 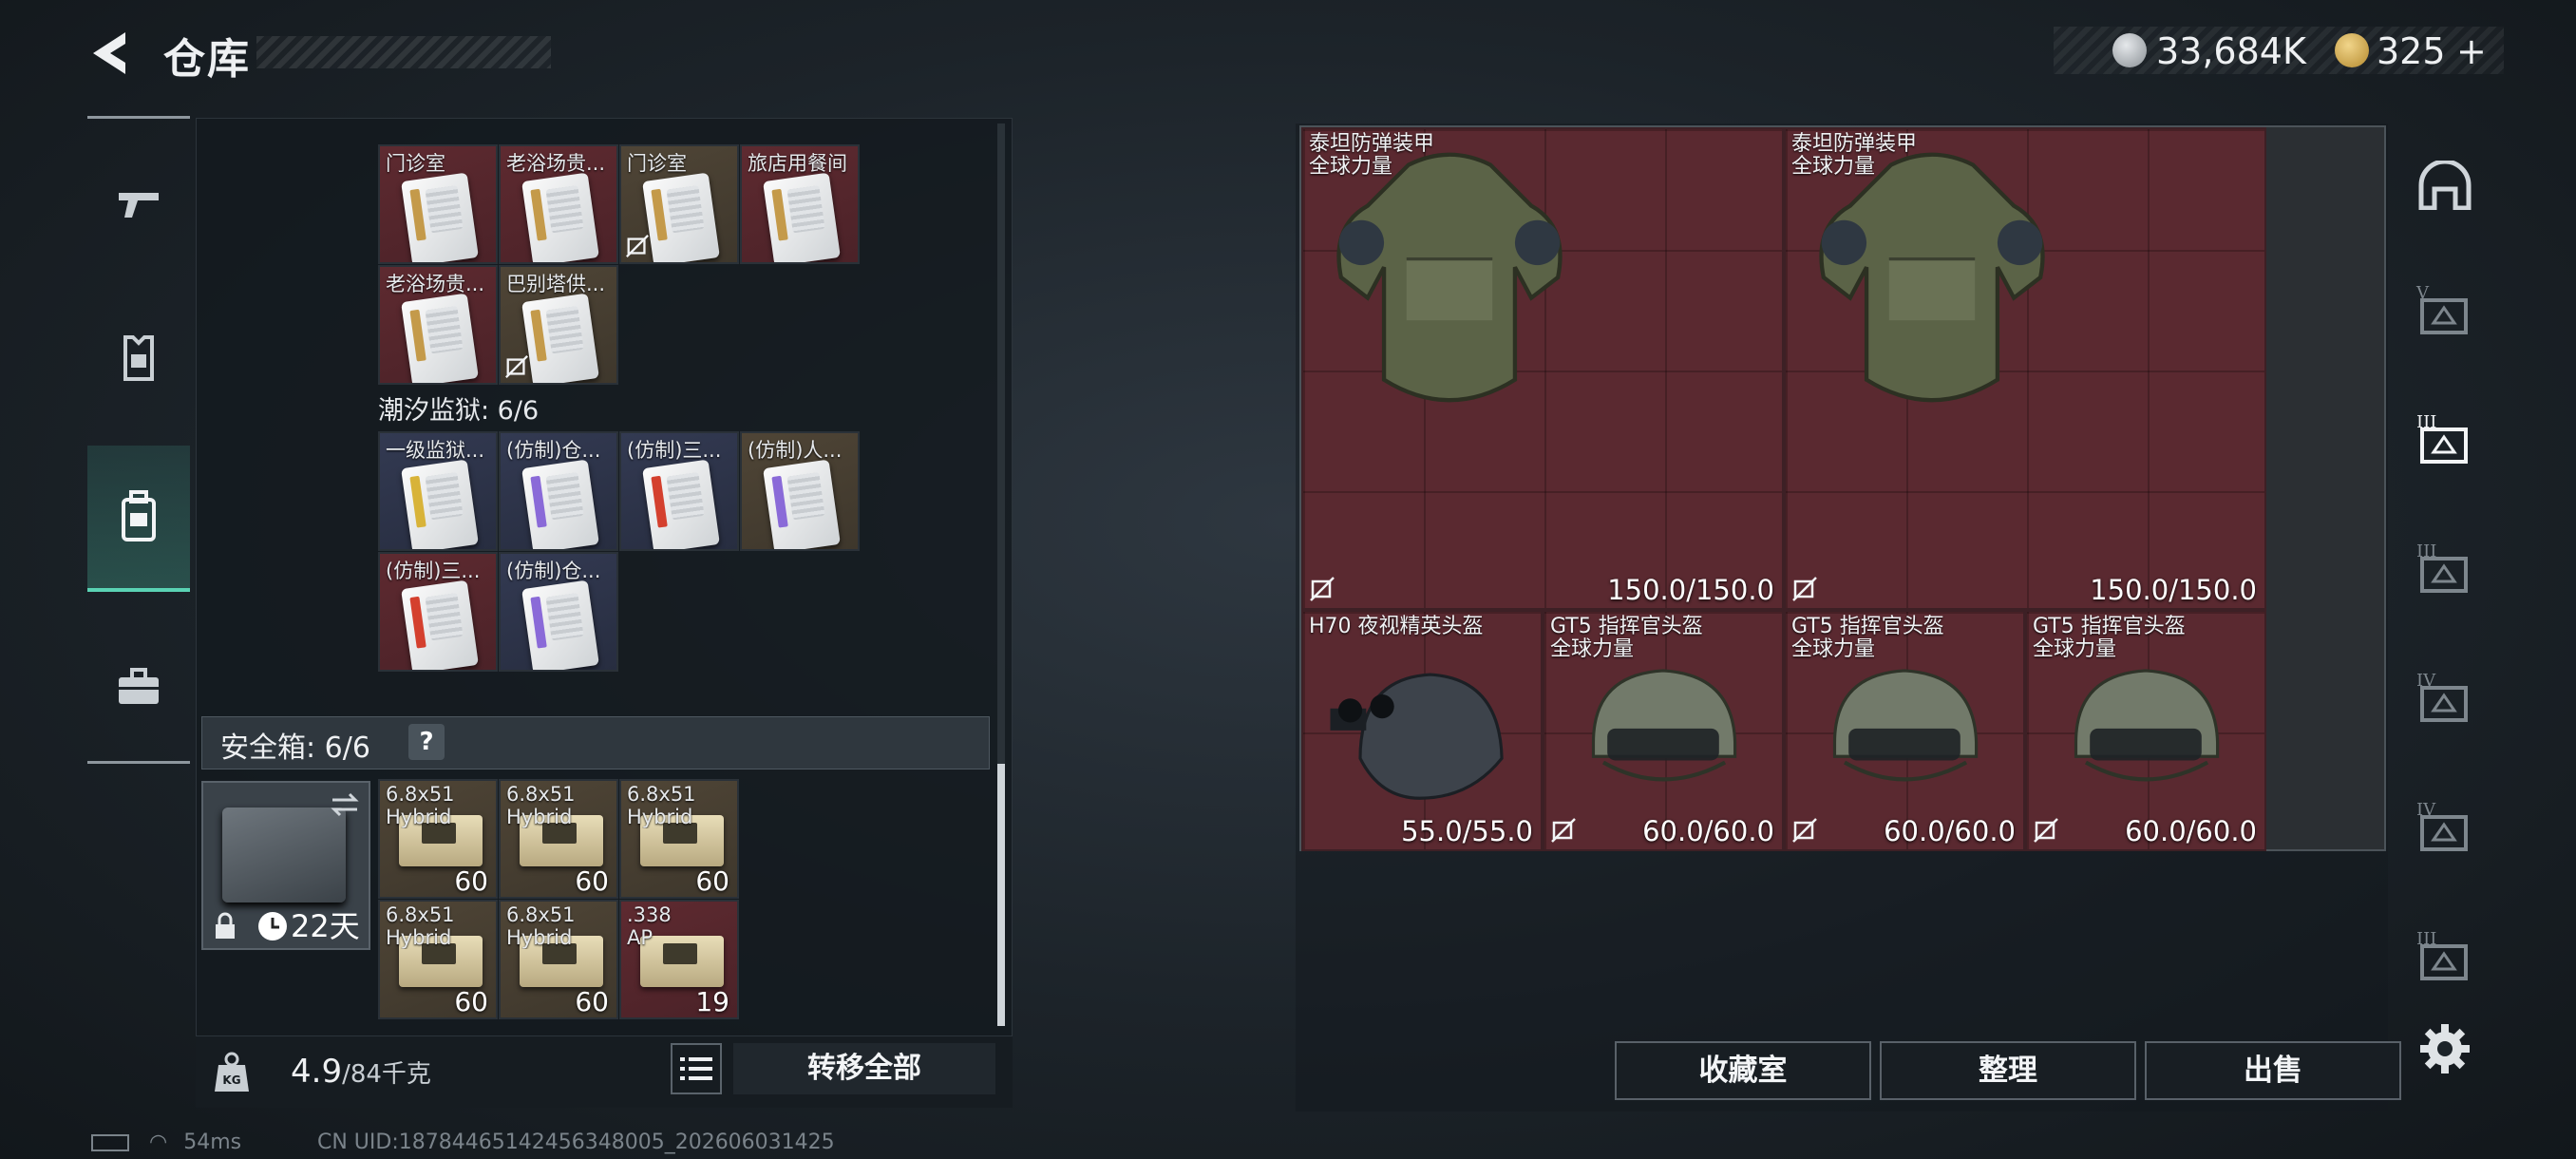 What do you see at coordinates (800, 204) in the screenshot?
I see `key-card-item: 旅店用餐间` at bounding box center [800, 204].